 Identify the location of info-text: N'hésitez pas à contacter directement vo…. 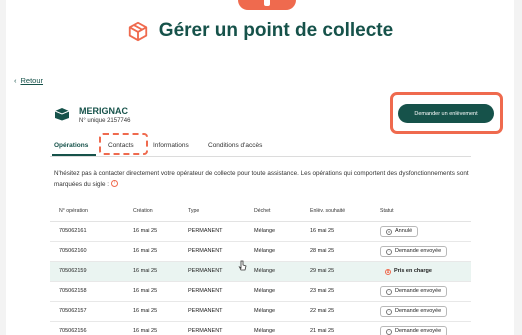
(264, 179).